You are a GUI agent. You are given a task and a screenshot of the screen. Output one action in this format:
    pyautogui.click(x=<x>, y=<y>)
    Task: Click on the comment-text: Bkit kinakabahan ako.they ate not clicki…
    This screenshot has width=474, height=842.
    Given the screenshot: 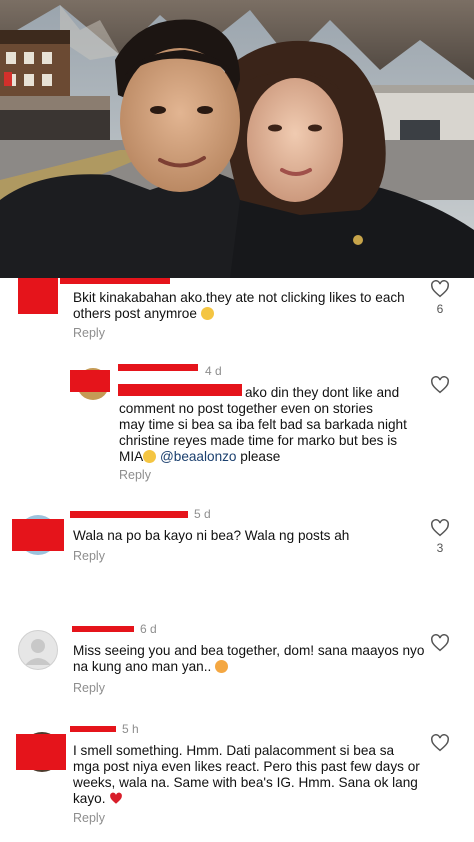 What is the action you would take?
    pyautogui.click(x=239, y=305)
    